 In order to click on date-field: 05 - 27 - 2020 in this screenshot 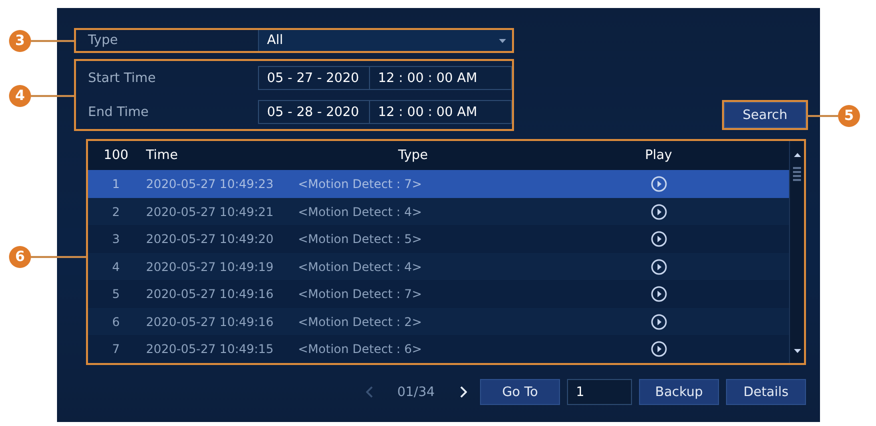, I will do `click(314, 78)`.